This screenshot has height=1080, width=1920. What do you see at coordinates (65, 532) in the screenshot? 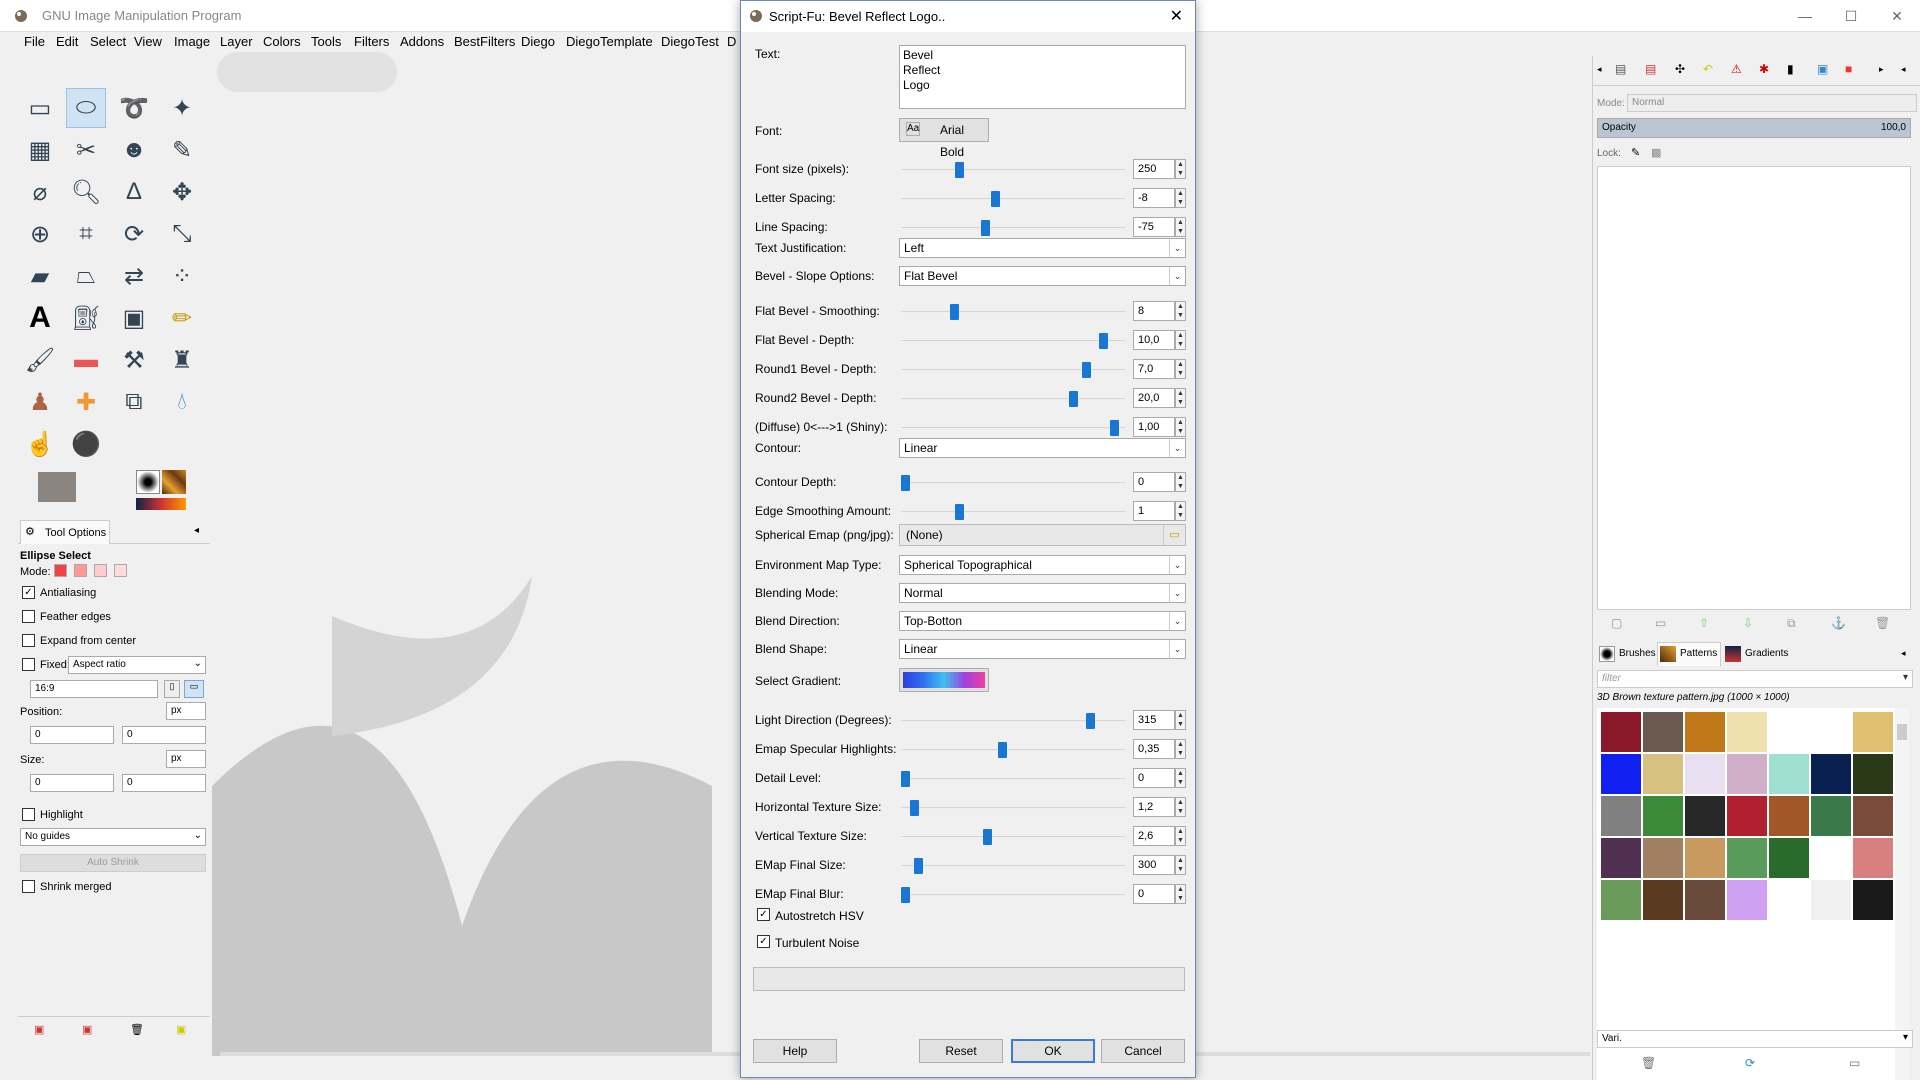
I see `tab-tool-options: ⚙ Tool Options` at bounding box center [65, 532].